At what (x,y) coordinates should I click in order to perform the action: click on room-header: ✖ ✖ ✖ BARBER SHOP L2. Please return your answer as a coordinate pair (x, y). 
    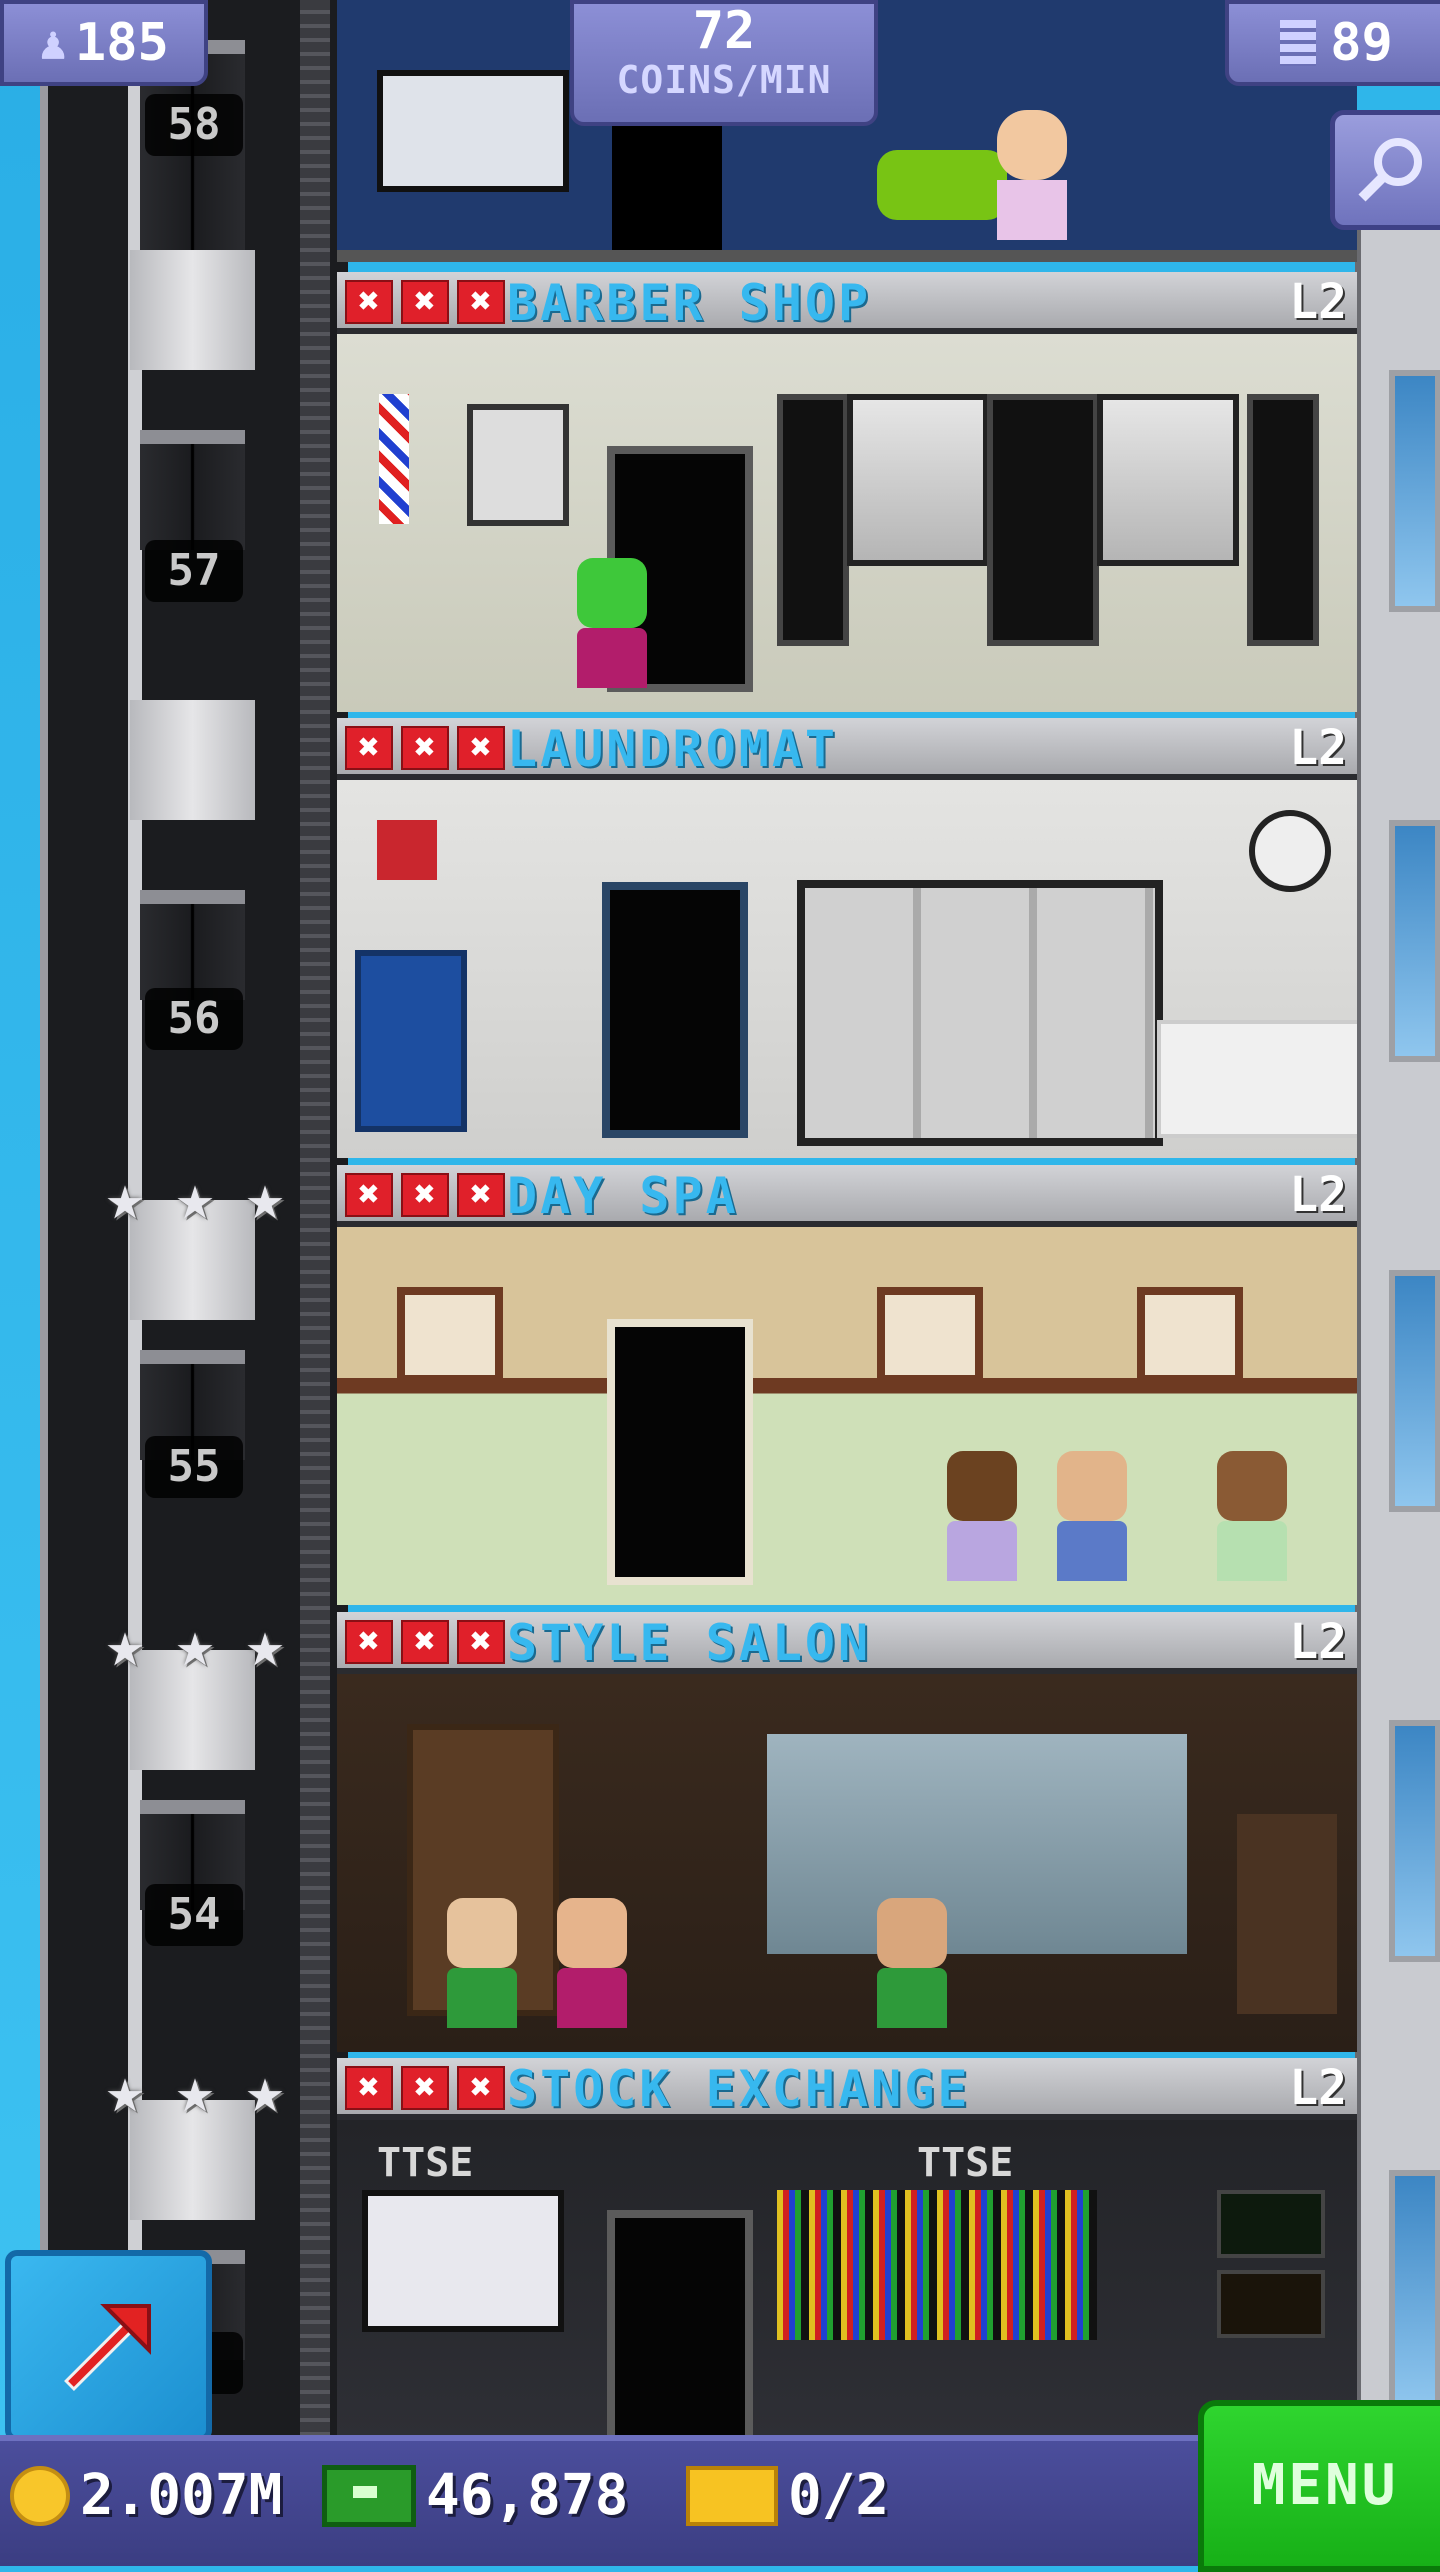
    Looking at the image, I should click on (847, 303).